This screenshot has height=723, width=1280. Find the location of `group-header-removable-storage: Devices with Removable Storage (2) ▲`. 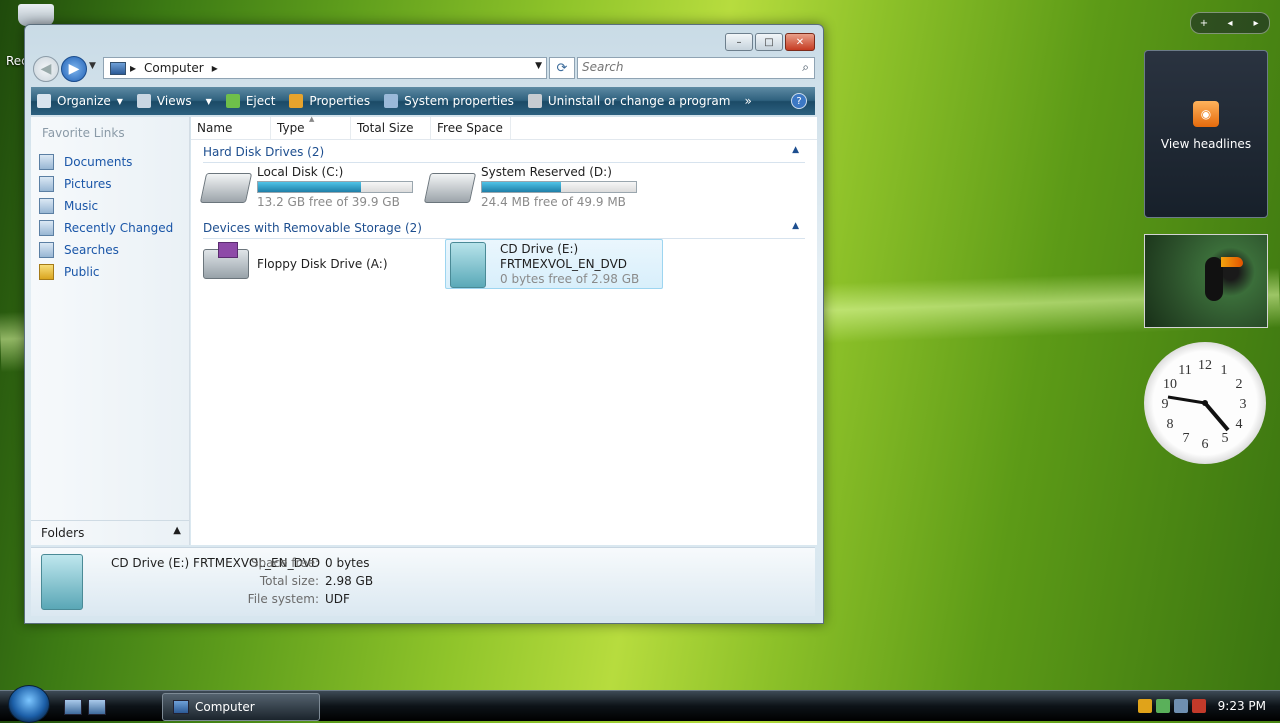

group-header-removable-storage: Devices with Removable Storage (2) ▲ is located at coordinates (504, 228).